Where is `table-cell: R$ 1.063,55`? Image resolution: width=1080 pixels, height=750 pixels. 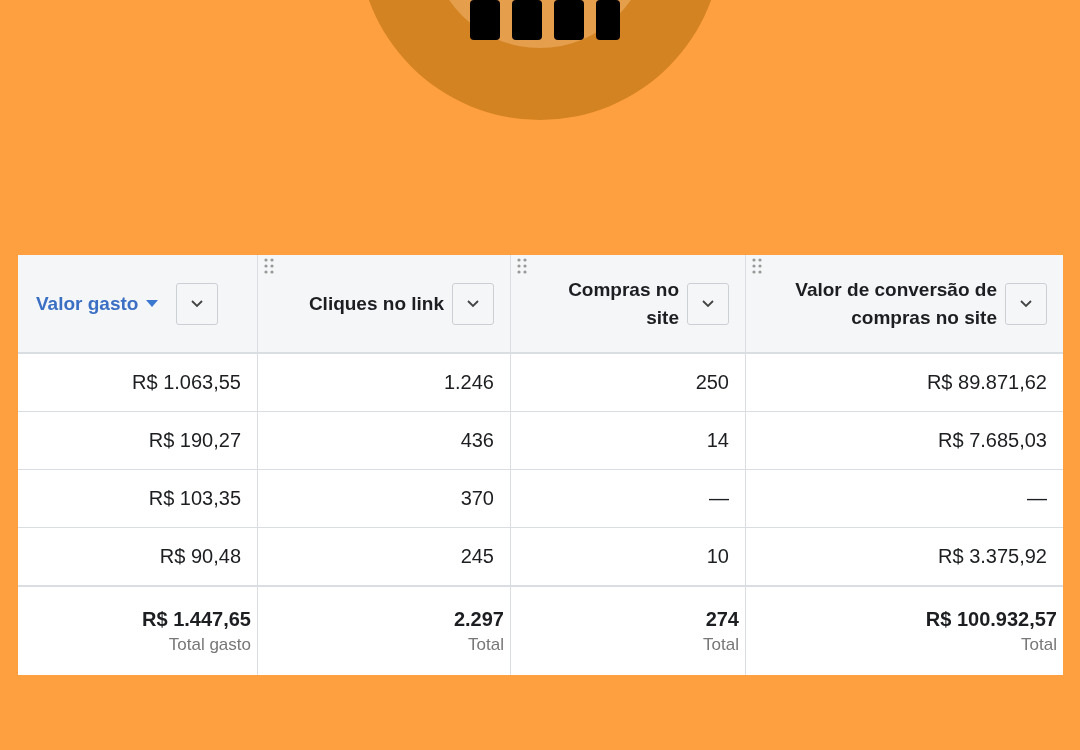 table-cell: R$ 1.063,55 is located at coordinates (186, 382).